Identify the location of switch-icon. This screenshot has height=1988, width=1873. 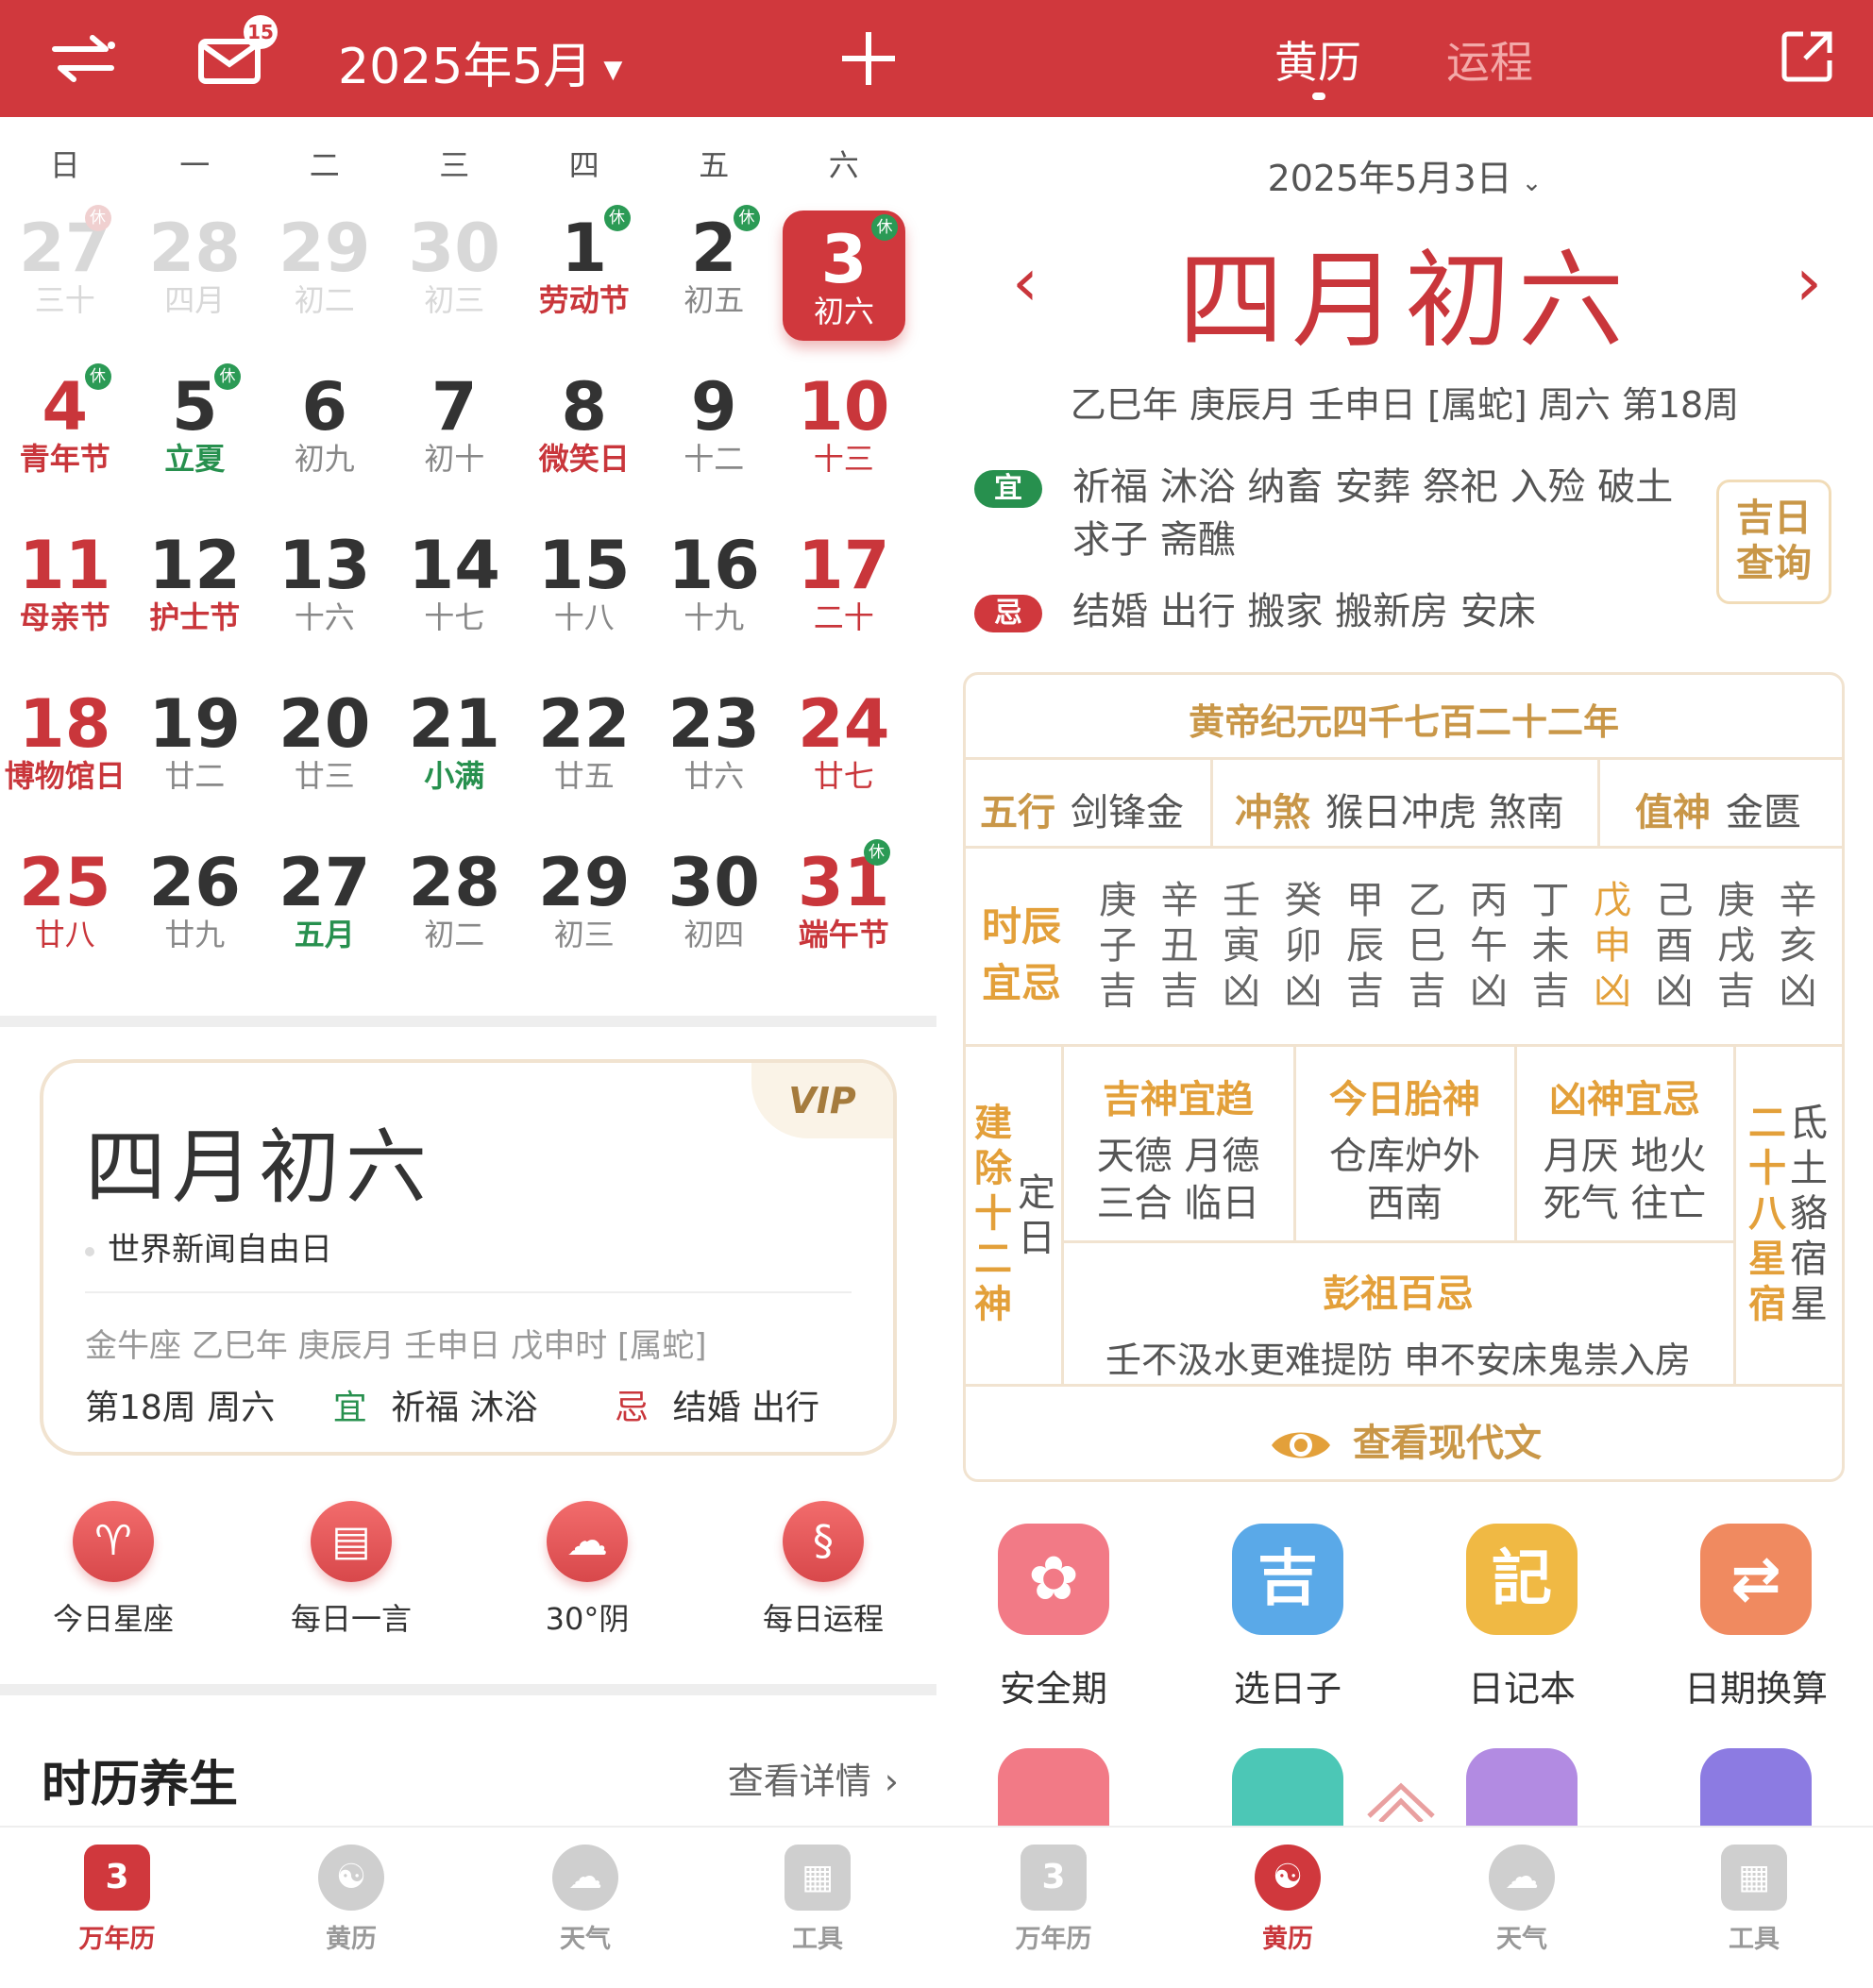
(83, 58).